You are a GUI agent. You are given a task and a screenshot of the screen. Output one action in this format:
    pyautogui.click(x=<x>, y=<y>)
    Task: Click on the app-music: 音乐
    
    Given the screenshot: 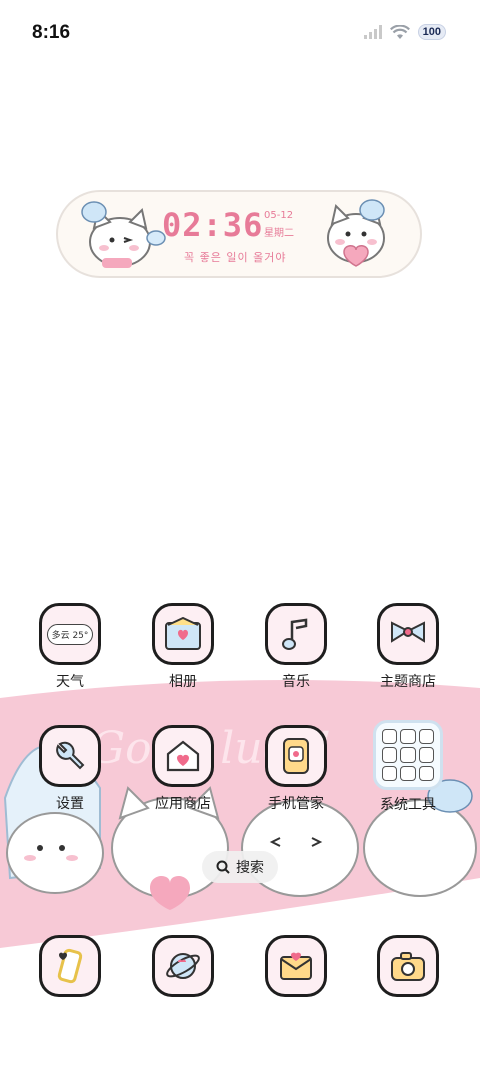 What is the action you would take?
    pyautogui.click(x=296, y=647)
    